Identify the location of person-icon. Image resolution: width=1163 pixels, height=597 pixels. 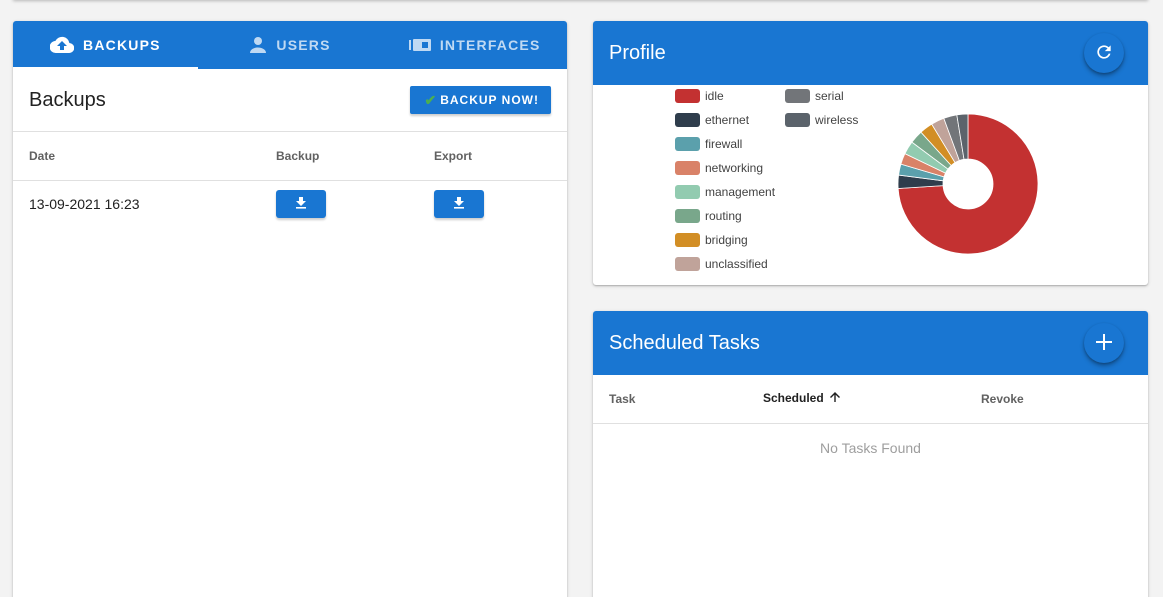
(258, 45).